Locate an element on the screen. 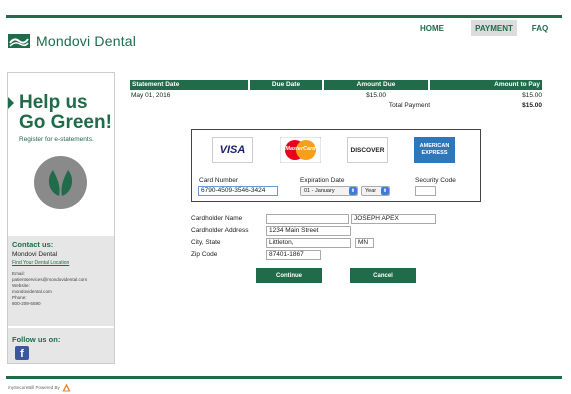  find-location-link: Find Your Dental Location is located at coordinates (40, 263).